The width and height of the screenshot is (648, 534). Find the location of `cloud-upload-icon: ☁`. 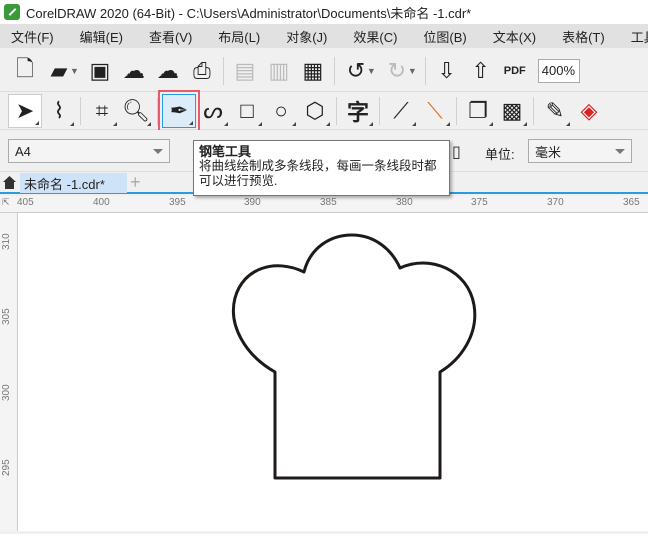

cloud-upload-icon: ☁ is located at coordinates (167, 70).